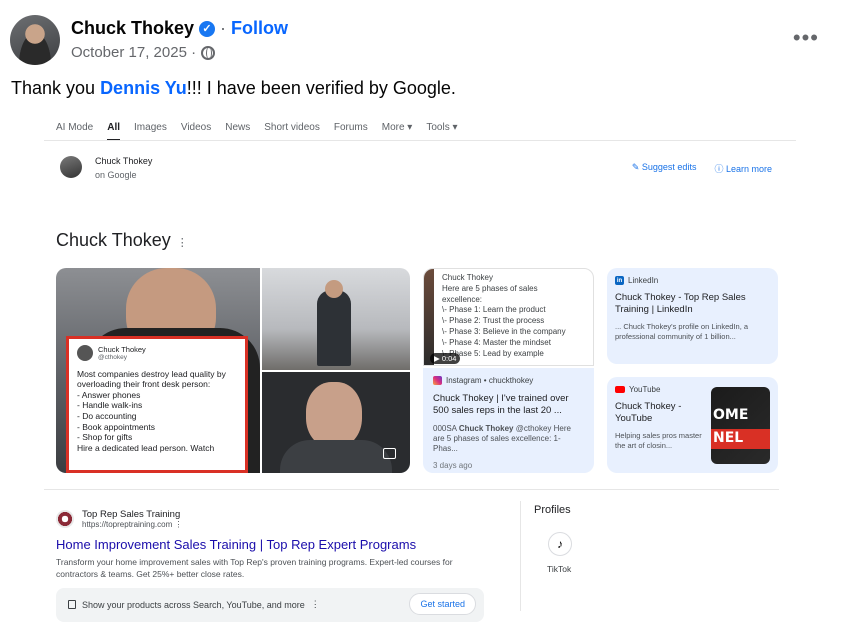  Describe the element at coordinates (35, 40) in the screenshot. I see `author-avatar` at that location.